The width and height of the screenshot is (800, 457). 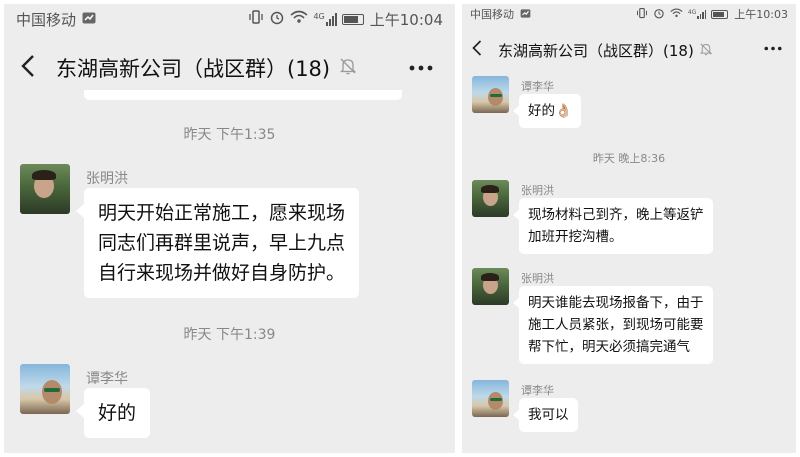 I want to click on message-bubble: 我可以, so click(x=545, y=415).